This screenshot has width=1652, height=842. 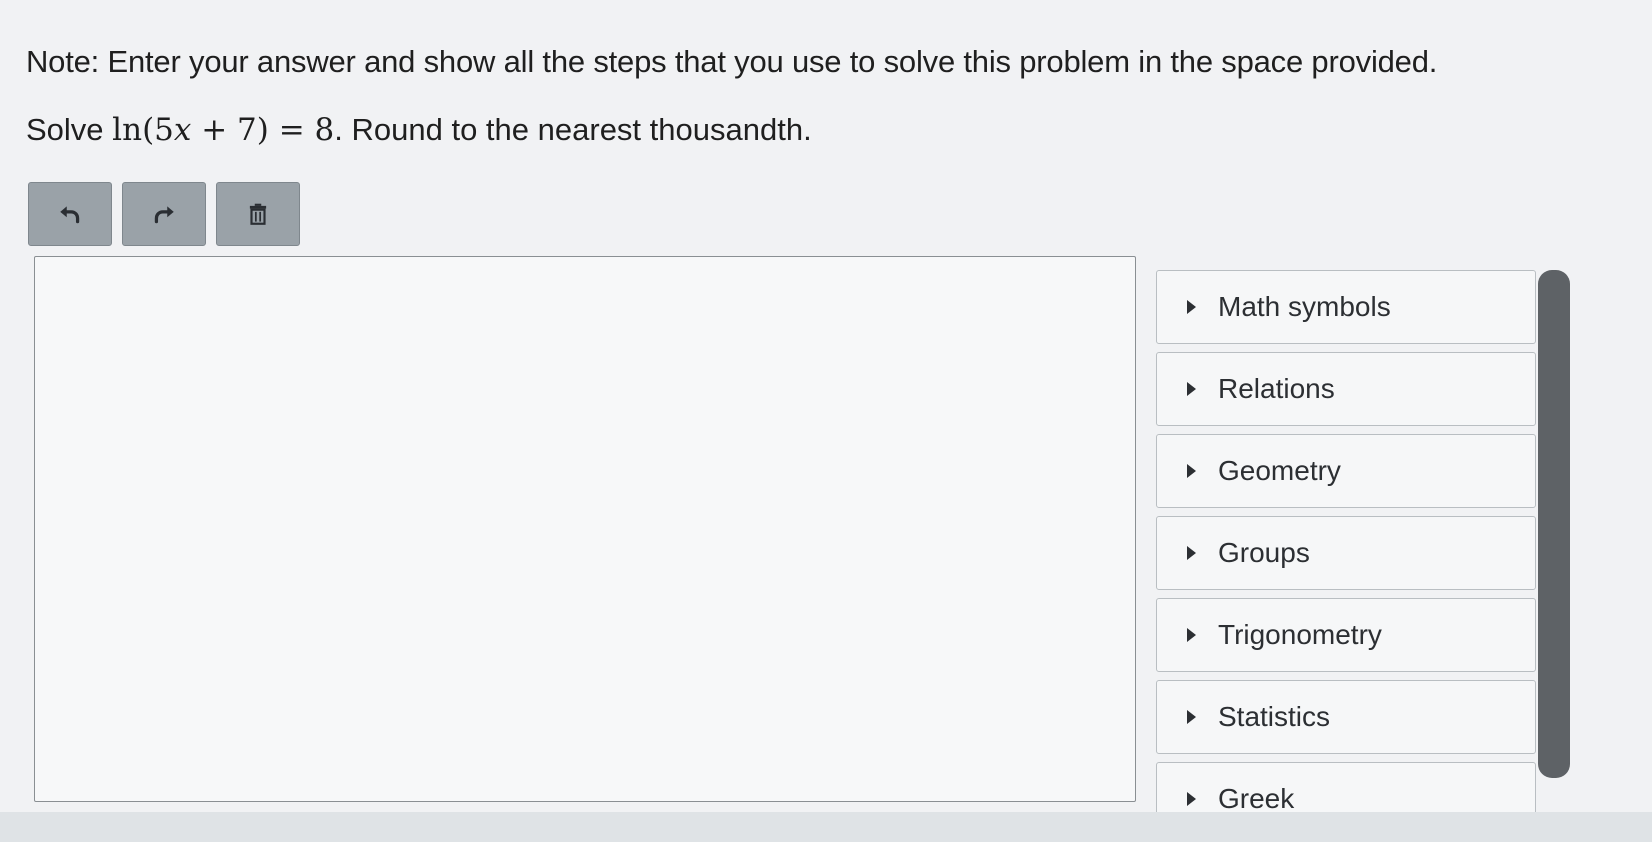 What do you see at coordinates (1346, 787) in the screenshot?
I see `palette-greek: Greek` at bounding box center [1346, 787].